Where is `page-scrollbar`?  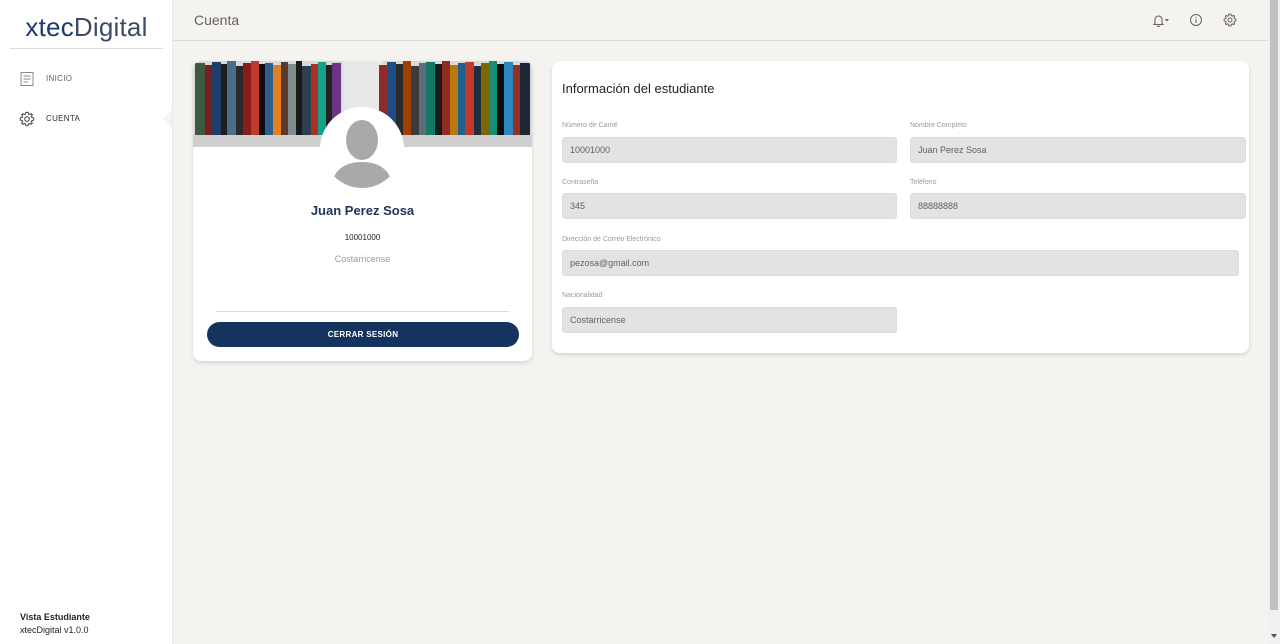 page-scrollbar is located at coordinates (1274, 322).